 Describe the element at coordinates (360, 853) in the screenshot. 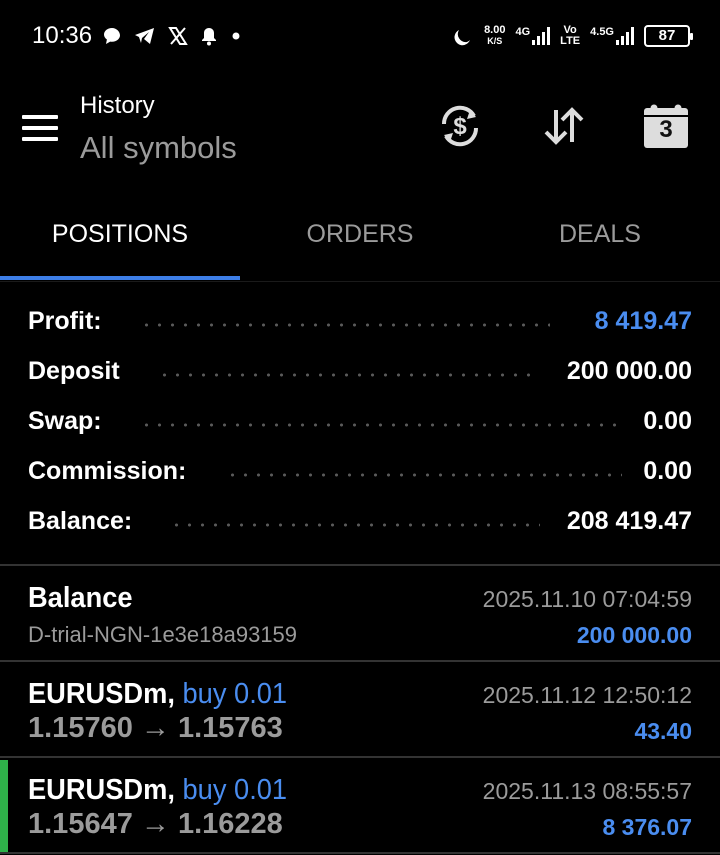

I see `divider` at that location.